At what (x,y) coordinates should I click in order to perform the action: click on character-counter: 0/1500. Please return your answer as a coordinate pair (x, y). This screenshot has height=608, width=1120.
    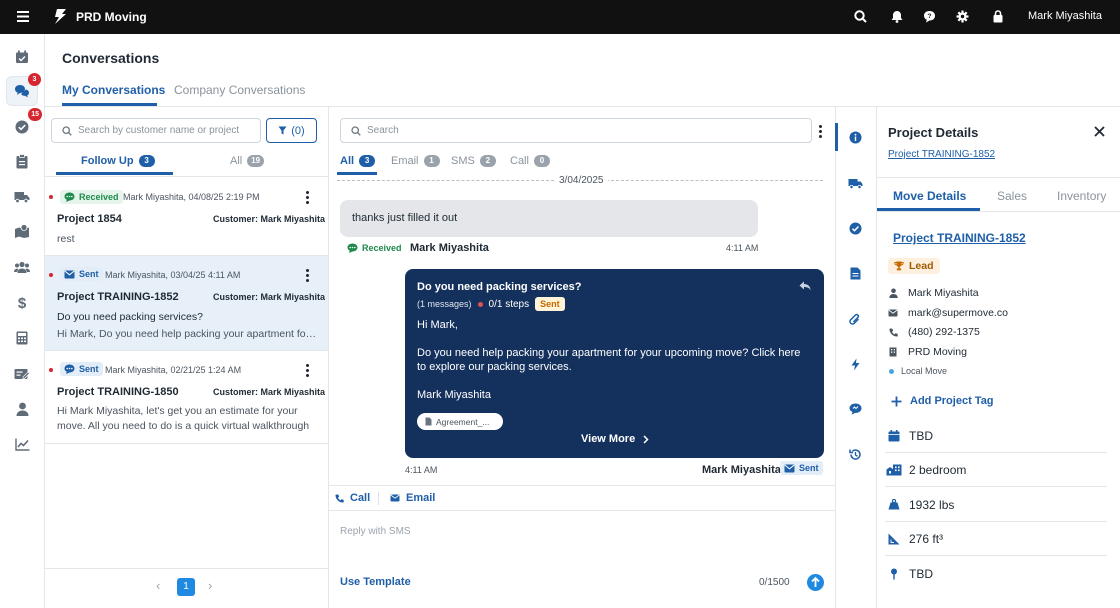
    Looking at the image, I should click on (774, 582).